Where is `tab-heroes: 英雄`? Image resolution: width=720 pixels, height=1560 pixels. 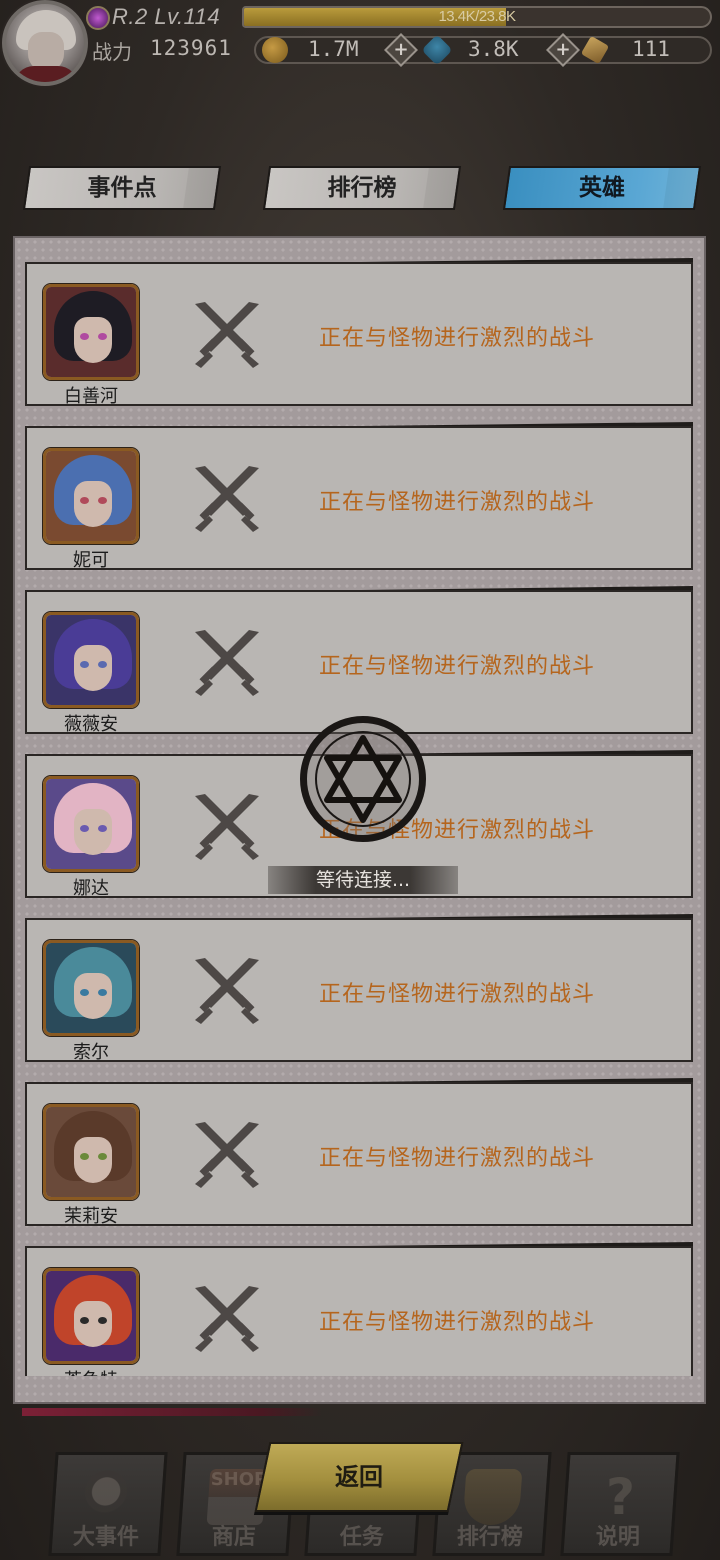 tab-heroes: 英雄 is located at coordinates (602, 188).